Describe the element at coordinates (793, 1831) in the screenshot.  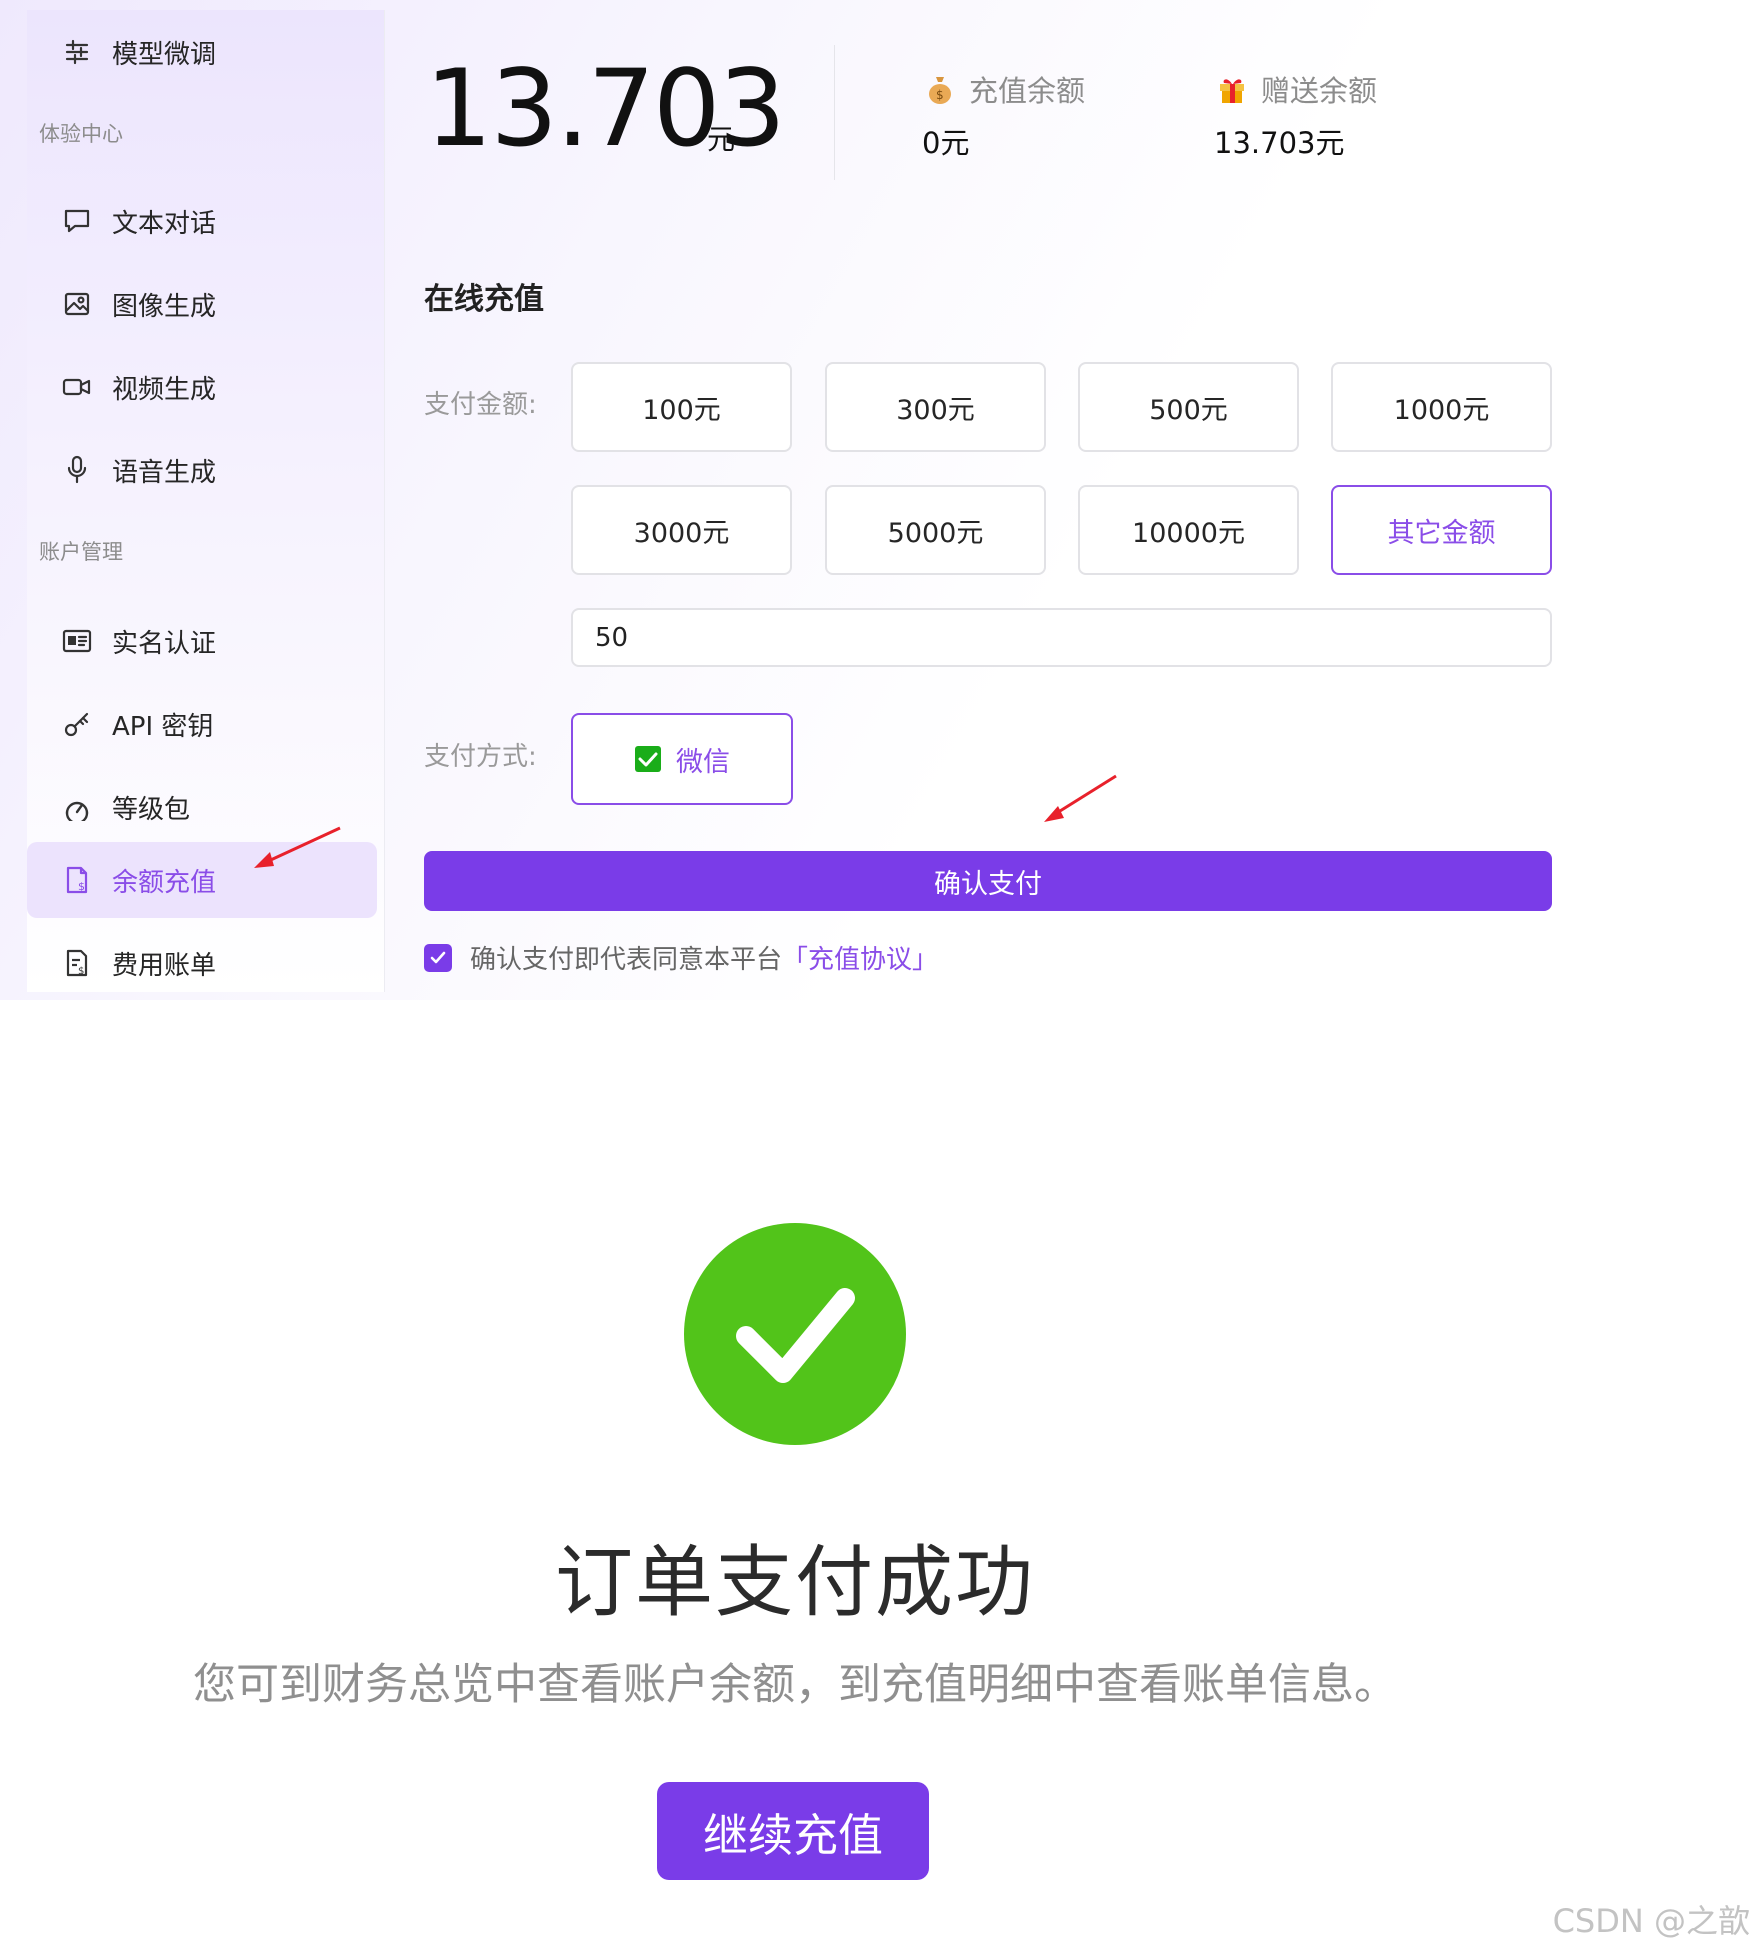
I see `continue-recharge-button: 继续充值` at that location.